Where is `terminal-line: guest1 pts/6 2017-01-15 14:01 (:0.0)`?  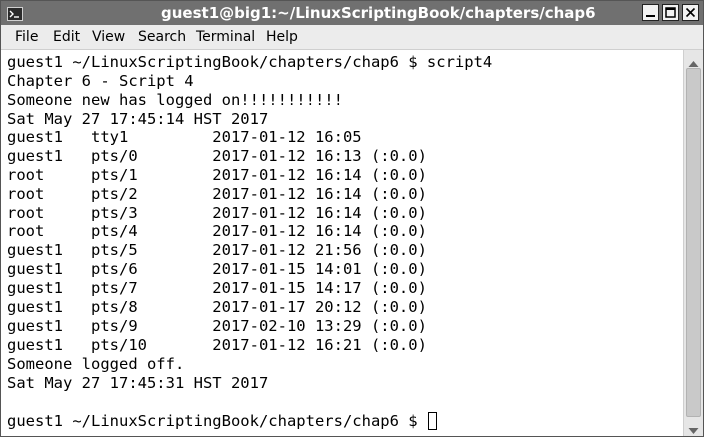
terminal-line: guest1 pts/6 2017-01-15 14:01 (:0.0) is located at coordinates (217, 269).